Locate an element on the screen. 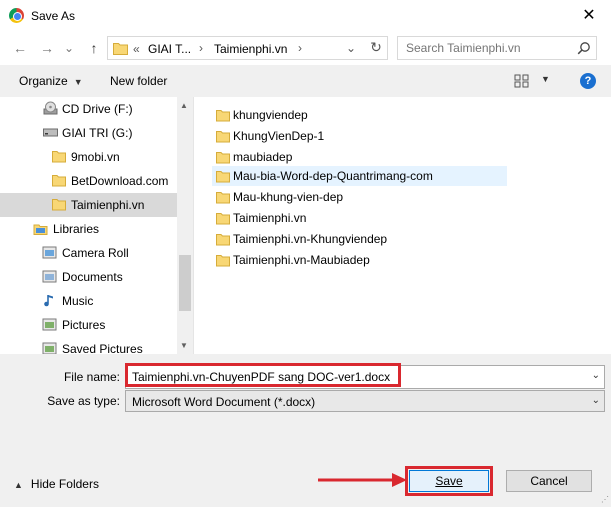  folder-name: Mau-khung-vien-dep is located at coordinates (288, 197).